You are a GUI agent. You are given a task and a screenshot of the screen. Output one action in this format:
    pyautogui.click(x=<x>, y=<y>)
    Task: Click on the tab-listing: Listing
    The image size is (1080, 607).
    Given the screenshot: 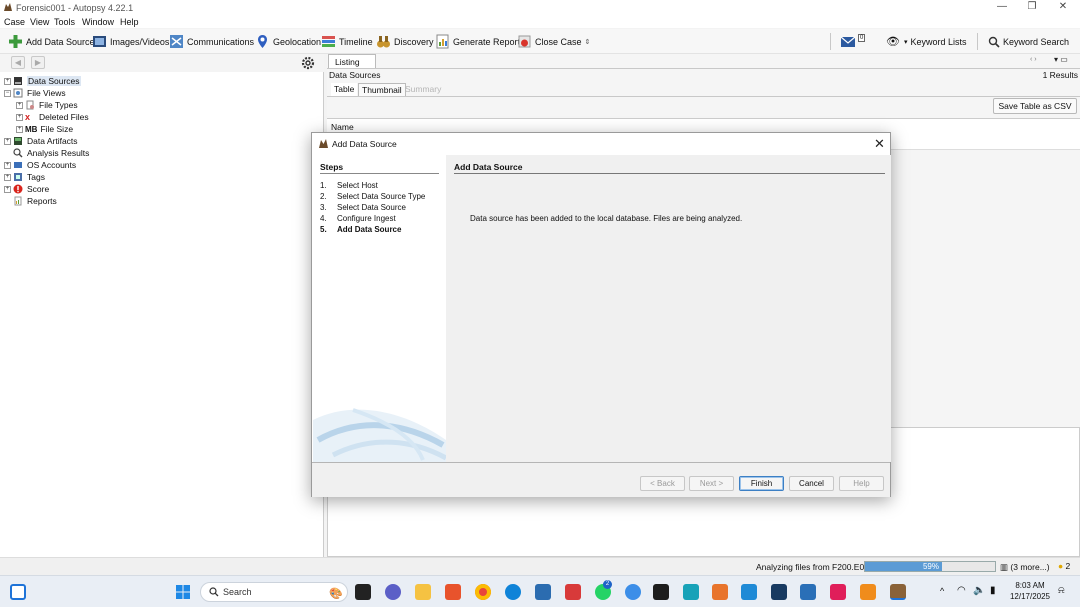 What is the action you would take?
    pyautogui.click(x=352, y=61)
    